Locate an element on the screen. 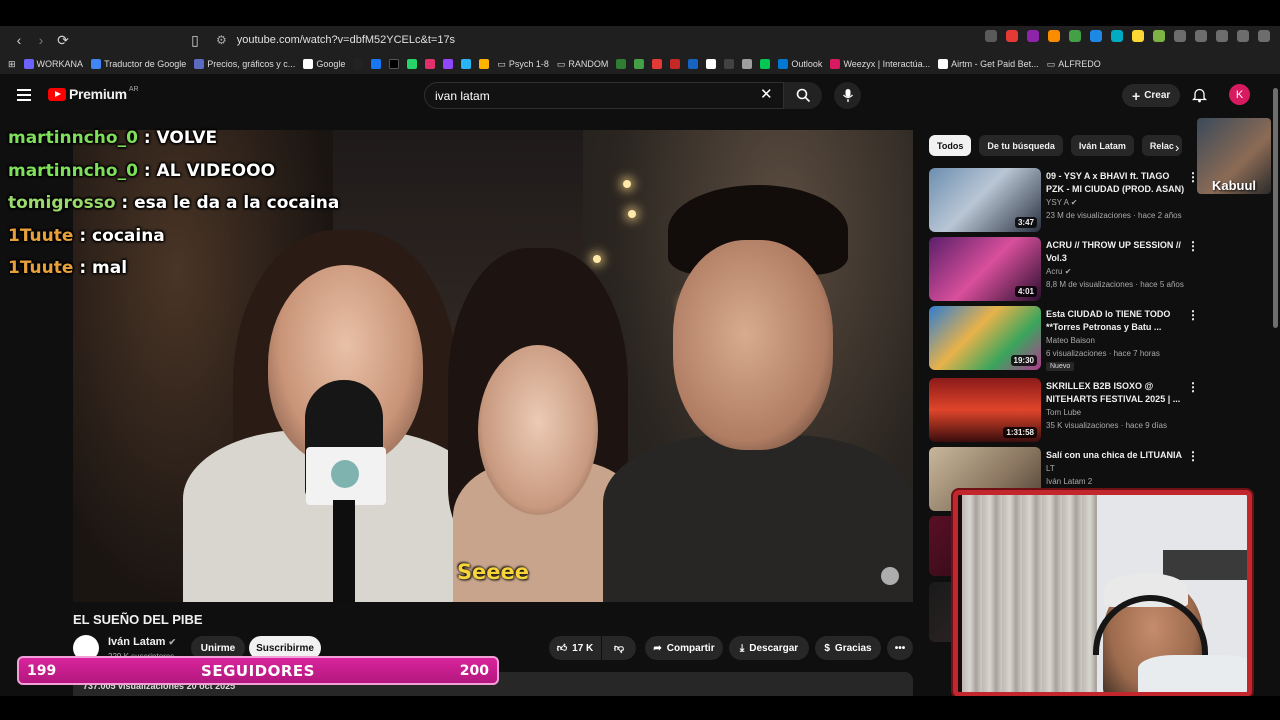 This screenshot has height=720, width=1280. apps-icon: ⊞ is located at coordinates (12, 64).